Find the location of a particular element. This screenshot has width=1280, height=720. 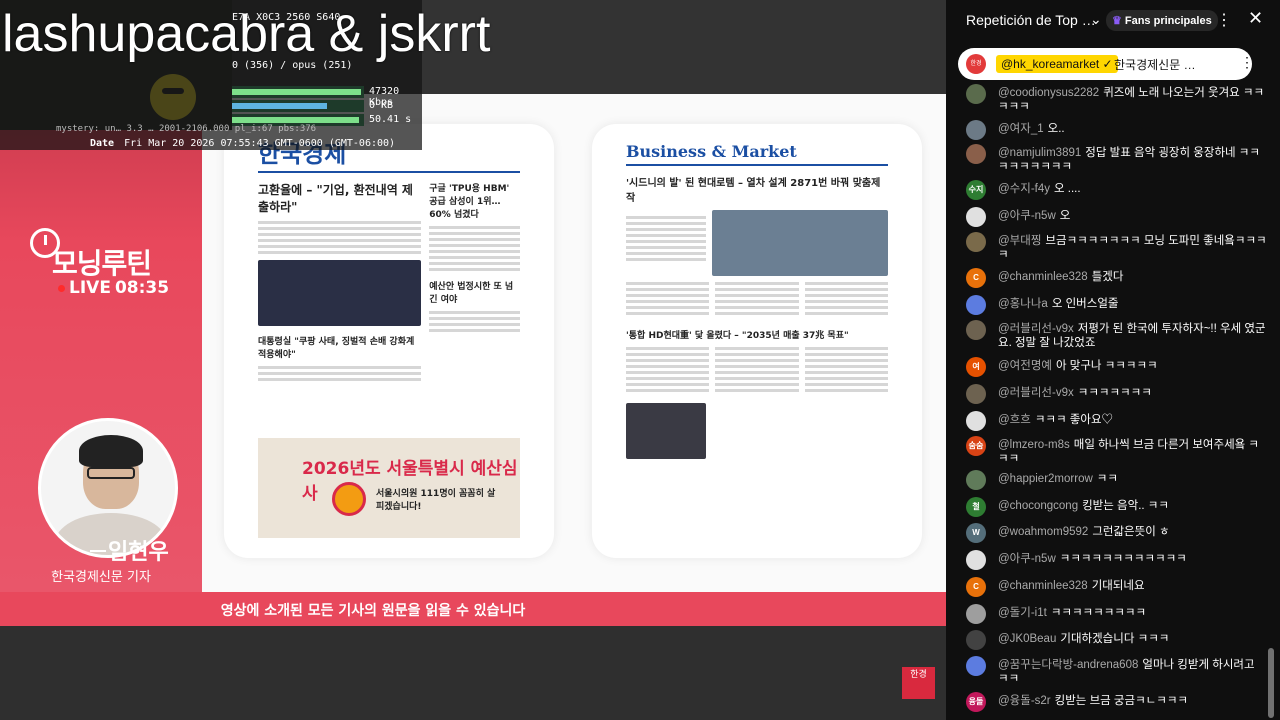

chat-text: 오.. is located at coordinates (1056, 129).